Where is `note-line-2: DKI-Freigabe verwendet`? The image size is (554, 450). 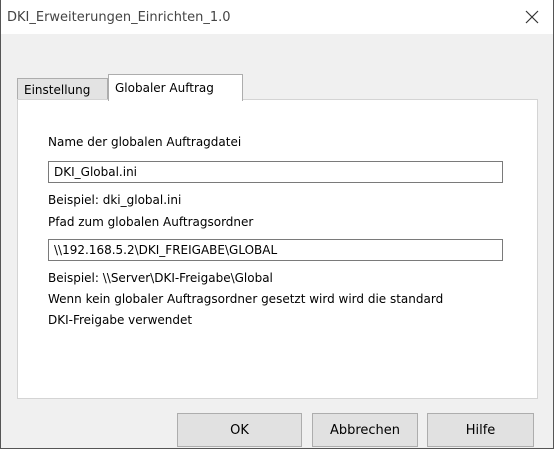
note-line-2: DKI-Freigabe verwendet is located at coordinates (120, 320).